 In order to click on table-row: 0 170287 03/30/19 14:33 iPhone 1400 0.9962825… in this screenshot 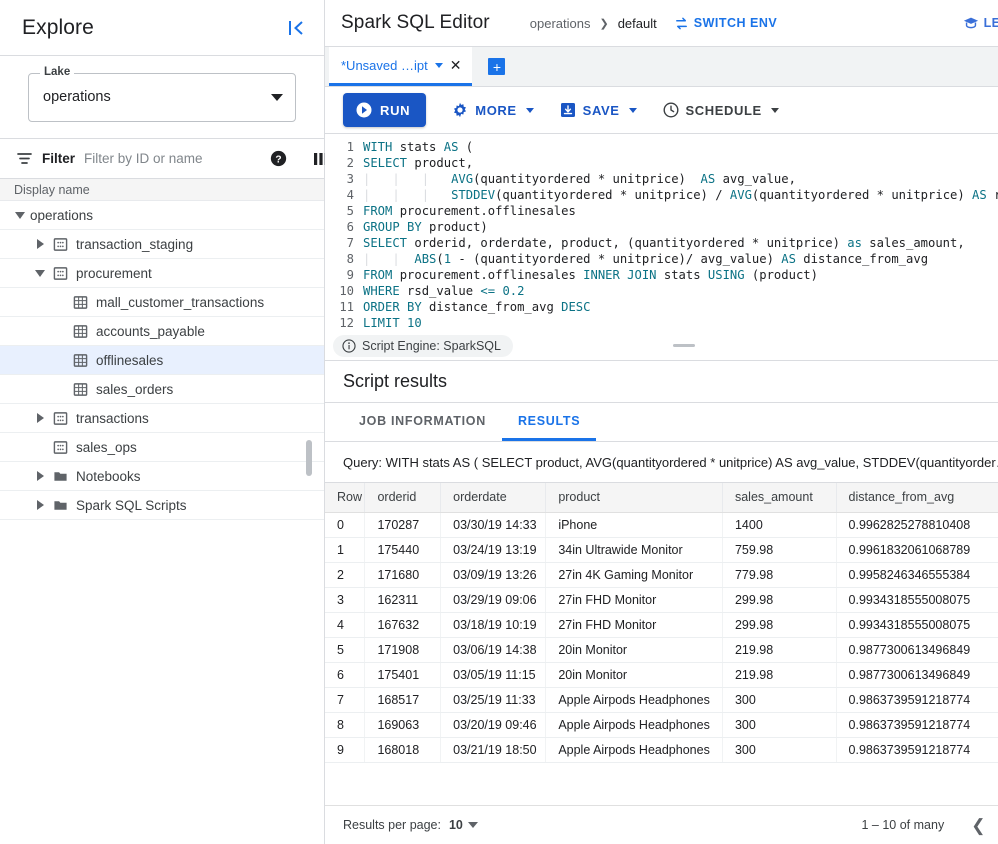, I will do `click(661, 525)`.